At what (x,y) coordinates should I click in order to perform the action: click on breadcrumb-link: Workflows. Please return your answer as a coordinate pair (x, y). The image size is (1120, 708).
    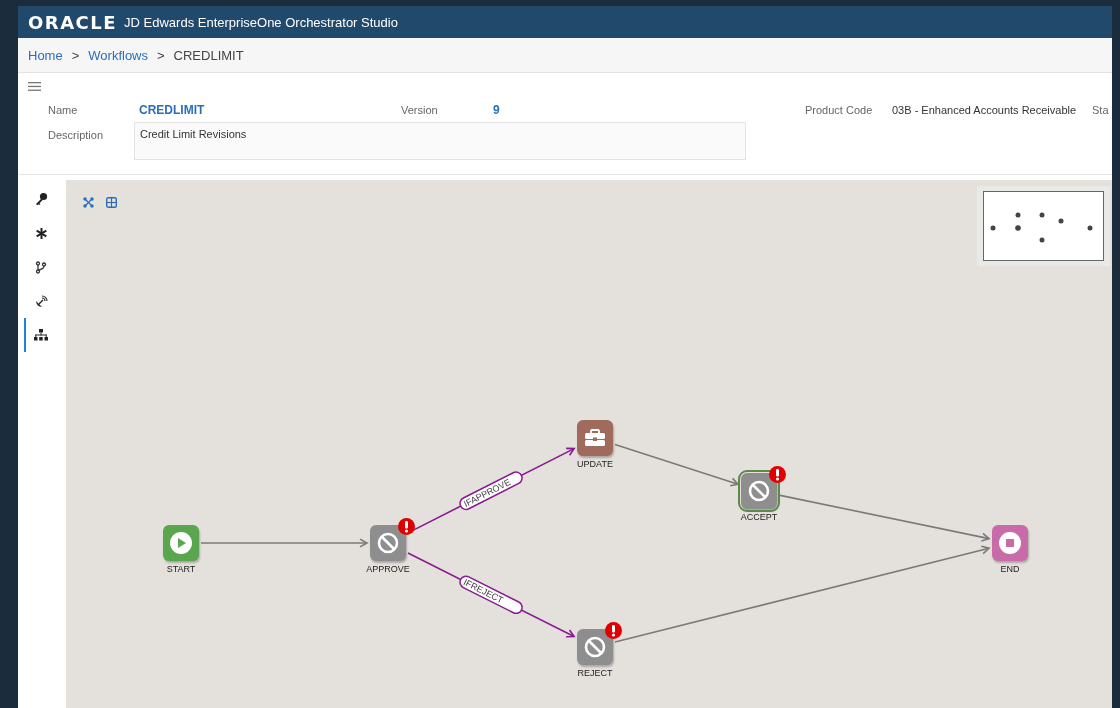
    Looking at the image, I should click on (118, 55).